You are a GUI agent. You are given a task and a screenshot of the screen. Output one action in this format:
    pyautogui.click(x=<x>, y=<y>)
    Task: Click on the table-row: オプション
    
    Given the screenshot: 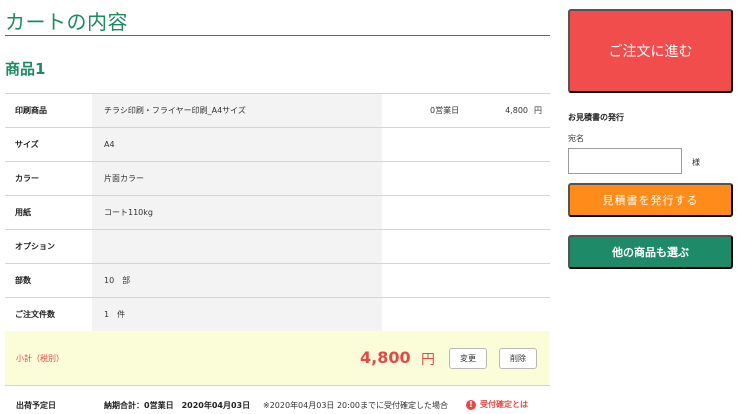 What is the action you would take?
    pyautogui.click(x=277, y=246)
    